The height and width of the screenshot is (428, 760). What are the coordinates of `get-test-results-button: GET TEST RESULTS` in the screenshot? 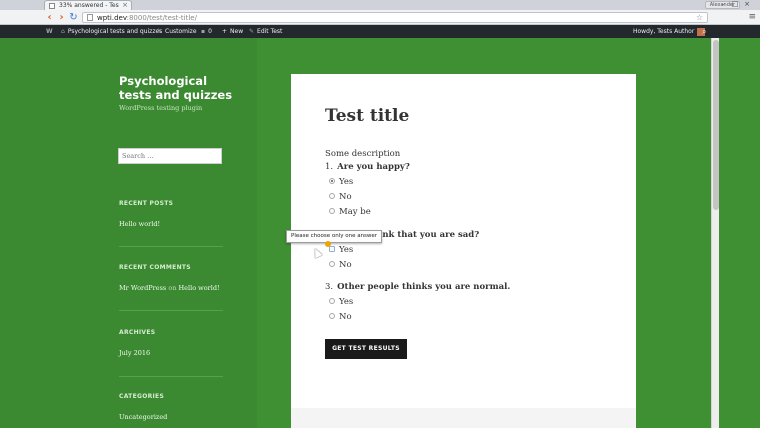 It's located at (366, 349).